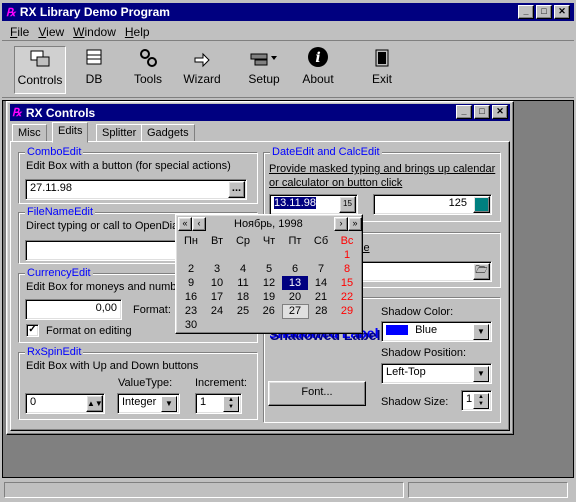 This screenshot has width=576, height=502. Describe the element at coordinates (202, 70) in the screenshot. I see `toolbar-wizard-button: Wizard` at that location.